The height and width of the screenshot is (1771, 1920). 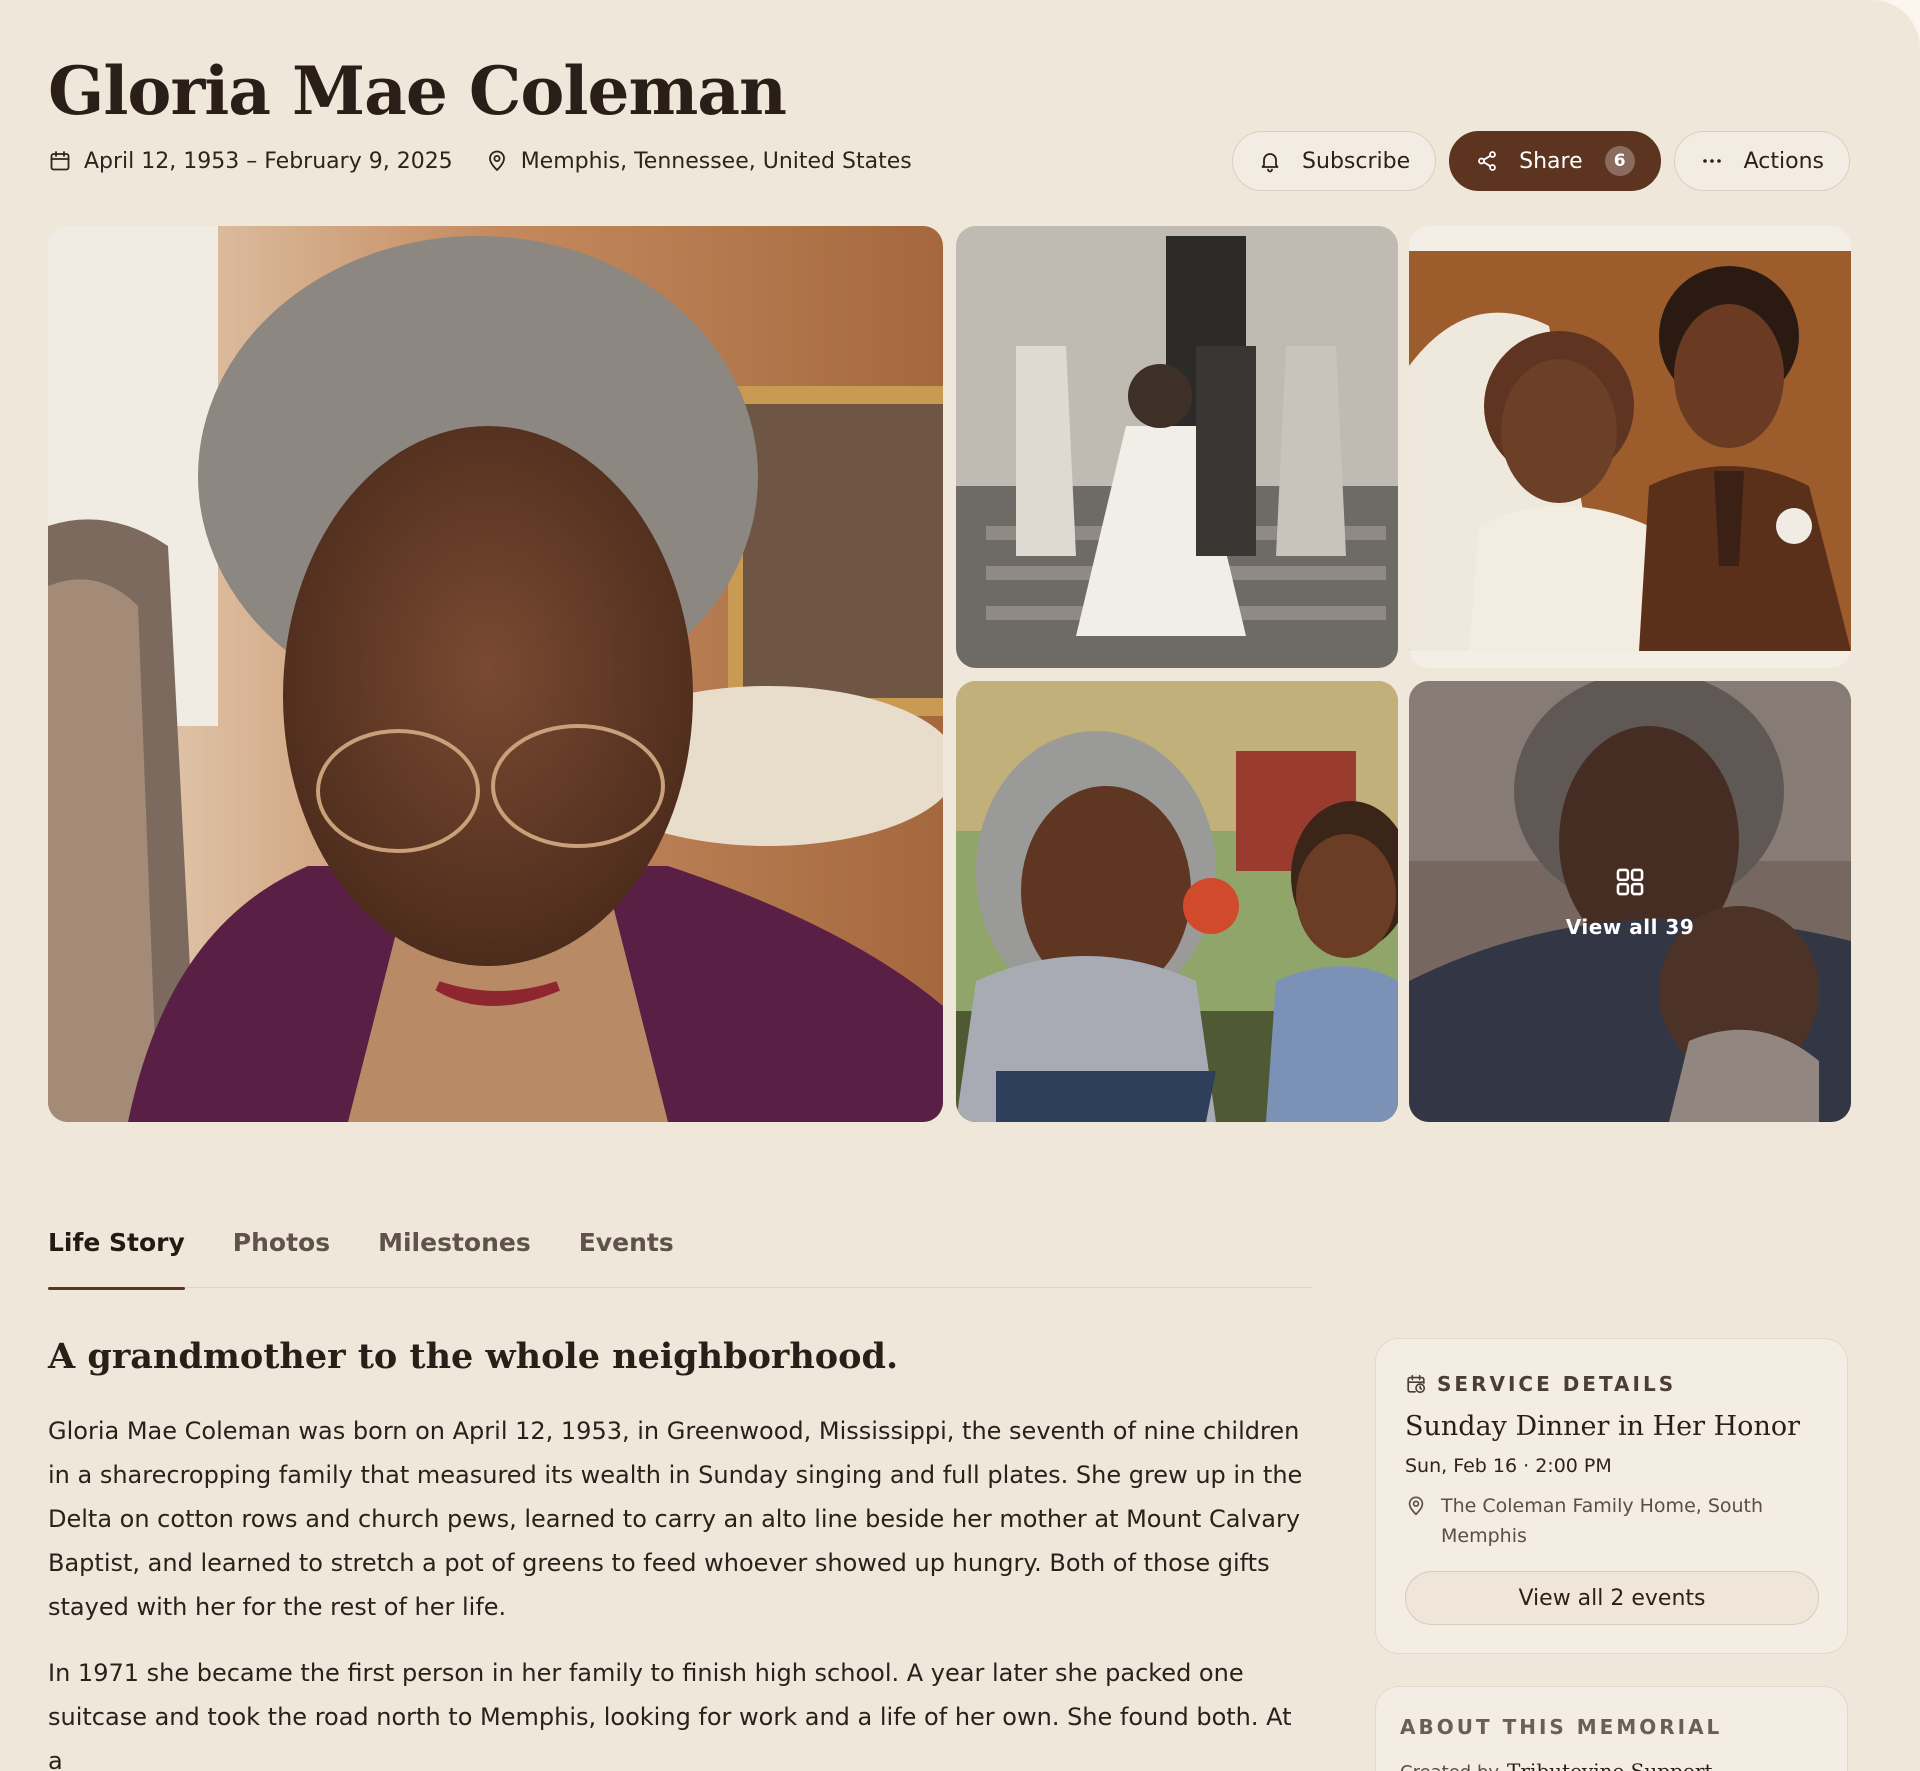 I want to click on bell-icon, so click(x=1270, y=163).